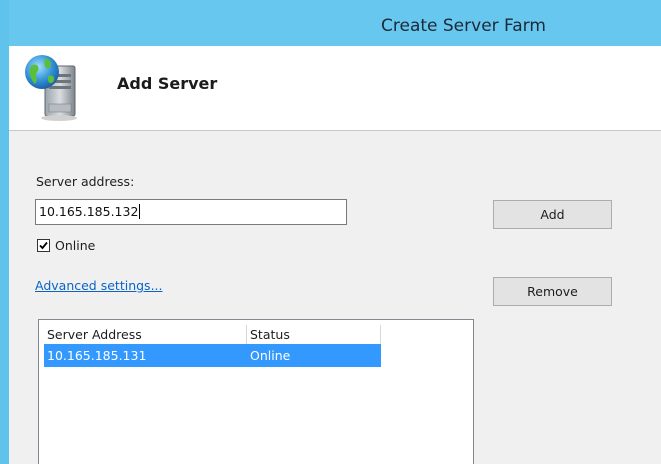 This screenshot has height=464, width=661. I want to click on row-status: Online, so click(270, 355).